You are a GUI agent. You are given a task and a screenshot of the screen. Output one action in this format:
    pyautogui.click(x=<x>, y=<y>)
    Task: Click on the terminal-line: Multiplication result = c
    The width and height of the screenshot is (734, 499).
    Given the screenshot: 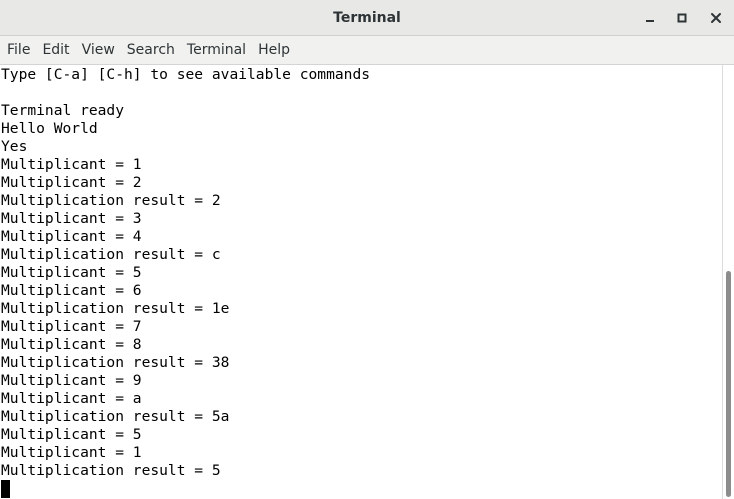 What is the action you would take?
    pyautogui.click(x=111, y=254)
    